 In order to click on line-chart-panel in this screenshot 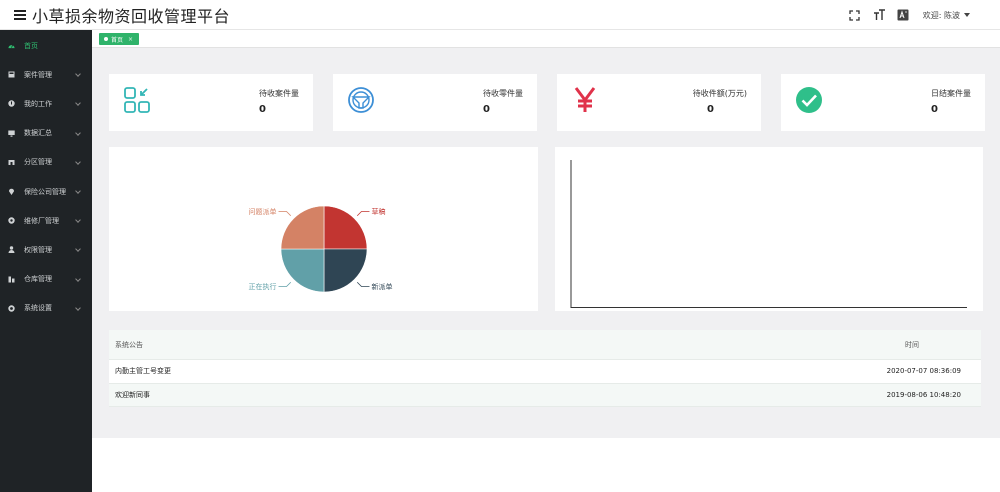, I will do `click(769, 229)`.